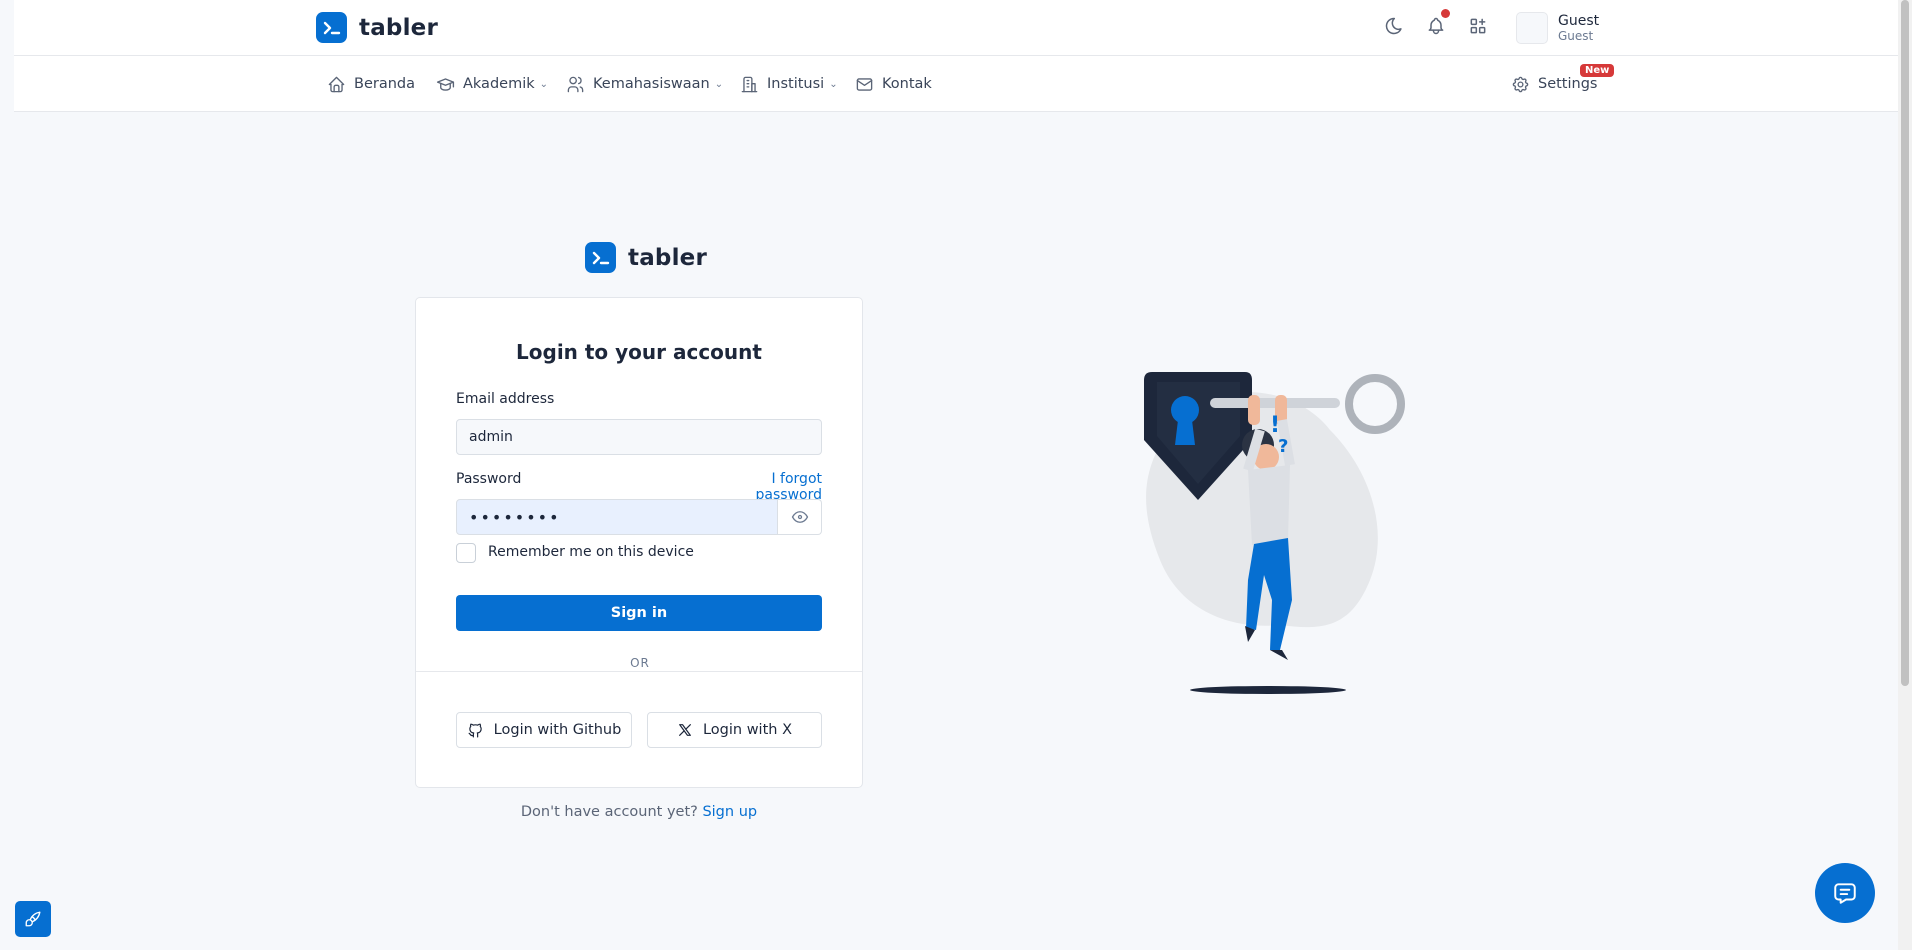  Describe the element at coordinates (1905, 343) in the screenshot. I see `scrollbar-thumb` at that location.